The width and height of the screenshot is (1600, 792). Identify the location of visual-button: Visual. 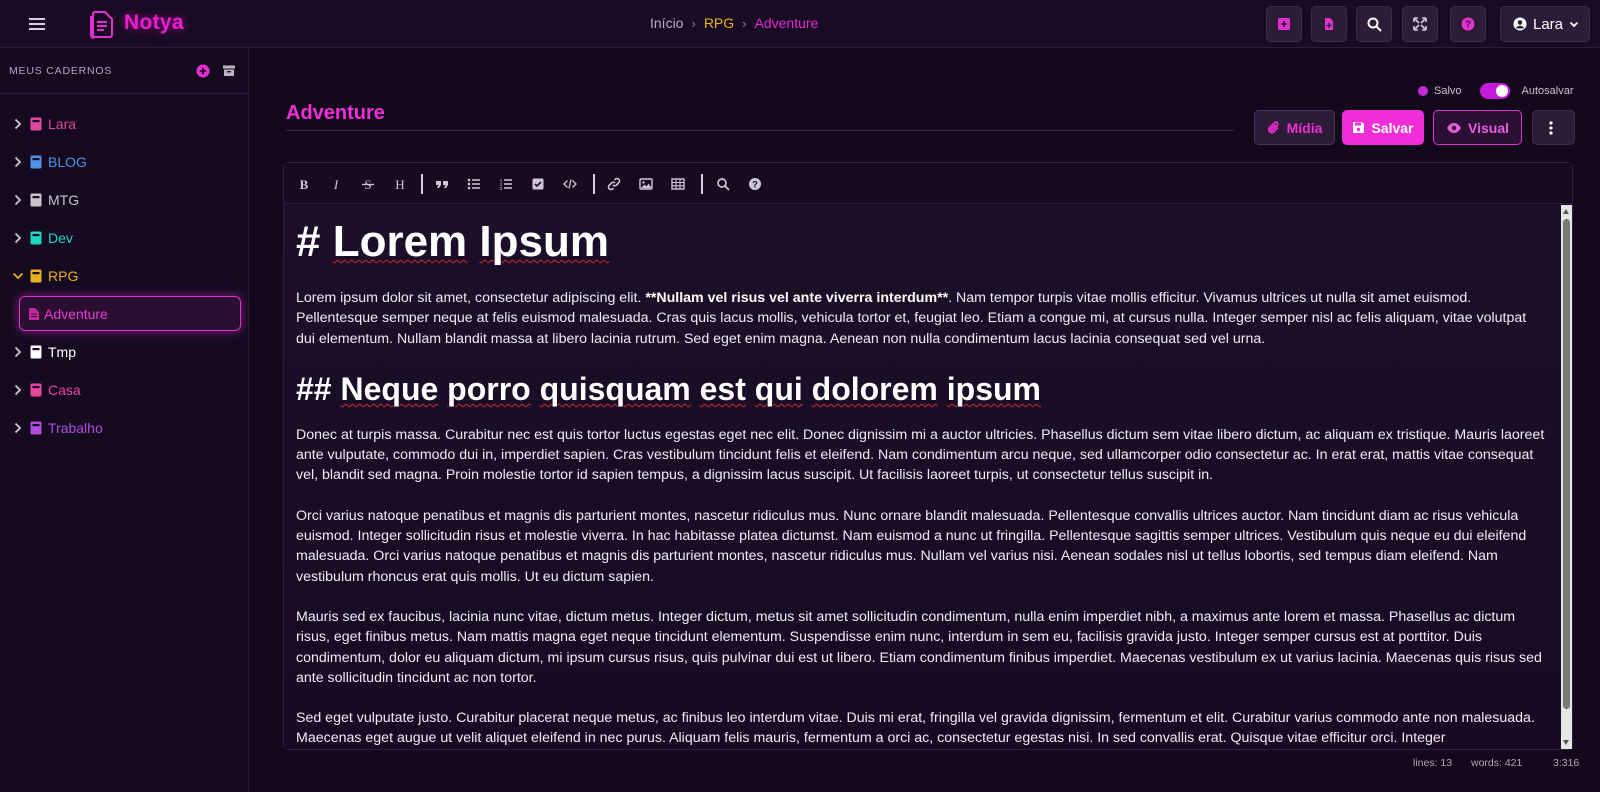
(1477, 127).